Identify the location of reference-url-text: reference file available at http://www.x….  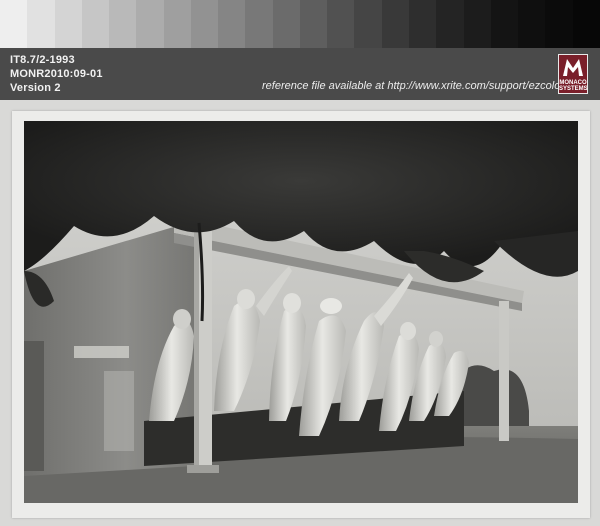
(413, 86).